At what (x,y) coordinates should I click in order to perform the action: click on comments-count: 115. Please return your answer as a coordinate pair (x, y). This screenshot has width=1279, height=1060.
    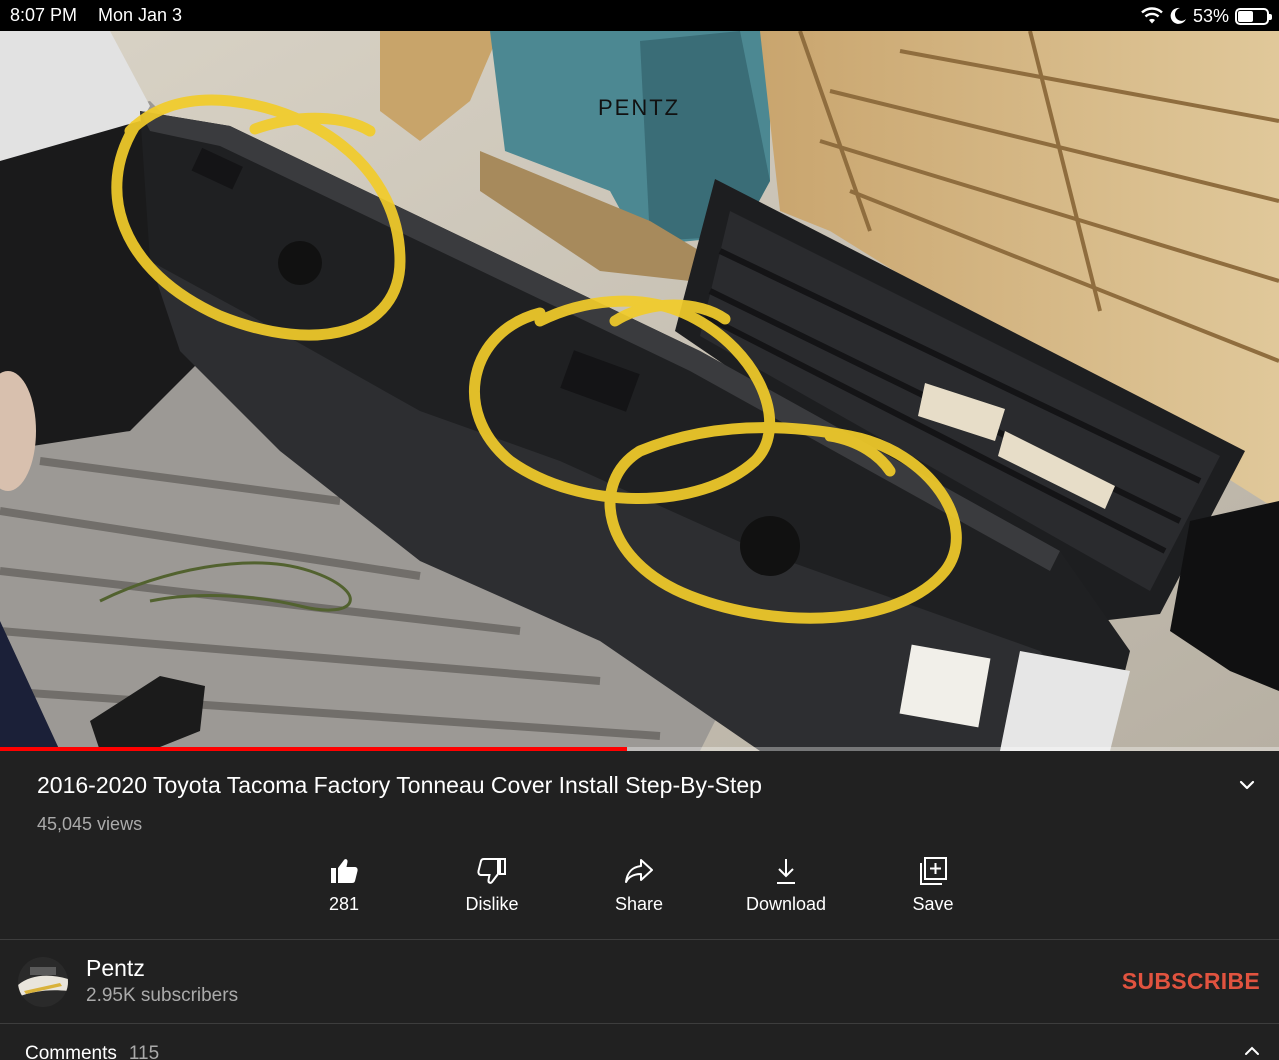
    Looking at the image, I should click on (144, 1051).